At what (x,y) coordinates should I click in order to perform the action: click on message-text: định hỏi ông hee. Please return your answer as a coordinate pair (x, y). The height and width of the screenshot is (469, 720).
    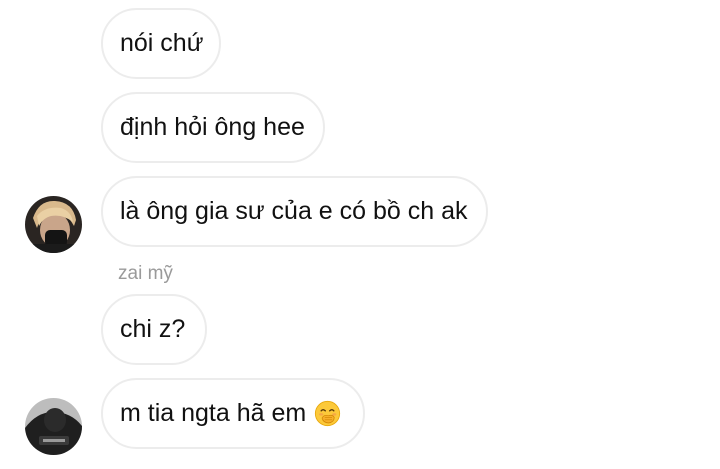
    Looking at the image, I should click on (212, 127).